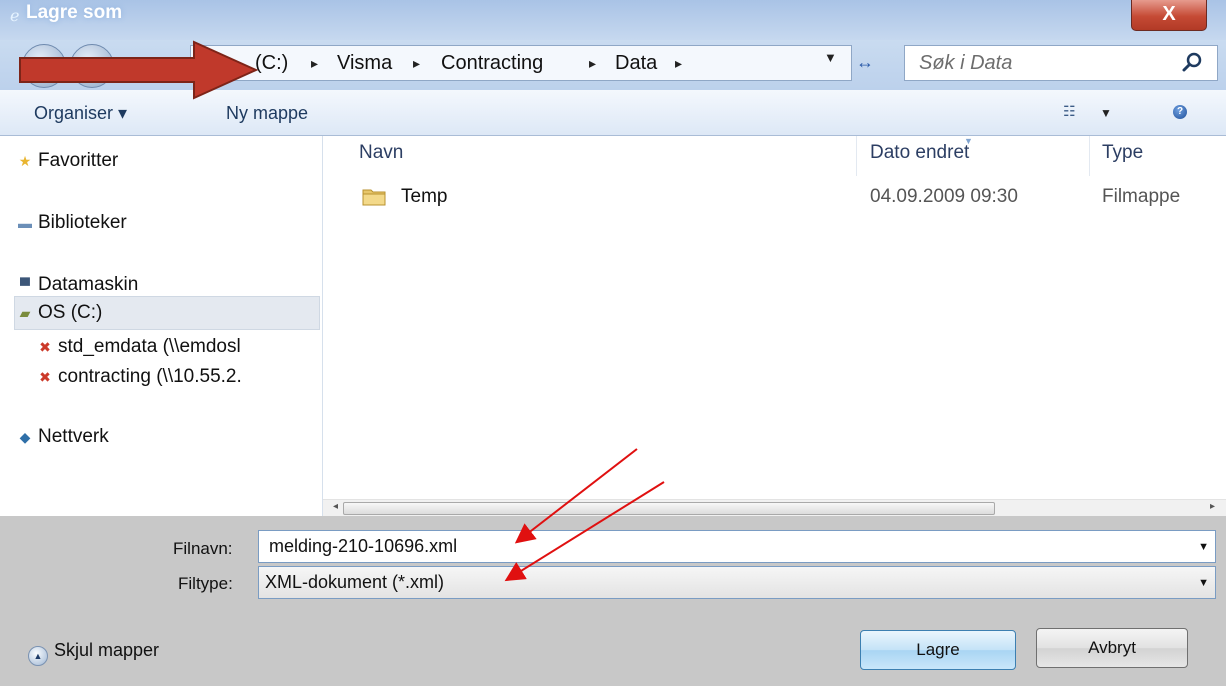 This screenshot has height=686, width=1226. Describe the element at coordinates (613, 113) in the screenshot. I see `command-toolbar: Organiser ▾ Ny mappe ☷ ▼ ?` at that location.